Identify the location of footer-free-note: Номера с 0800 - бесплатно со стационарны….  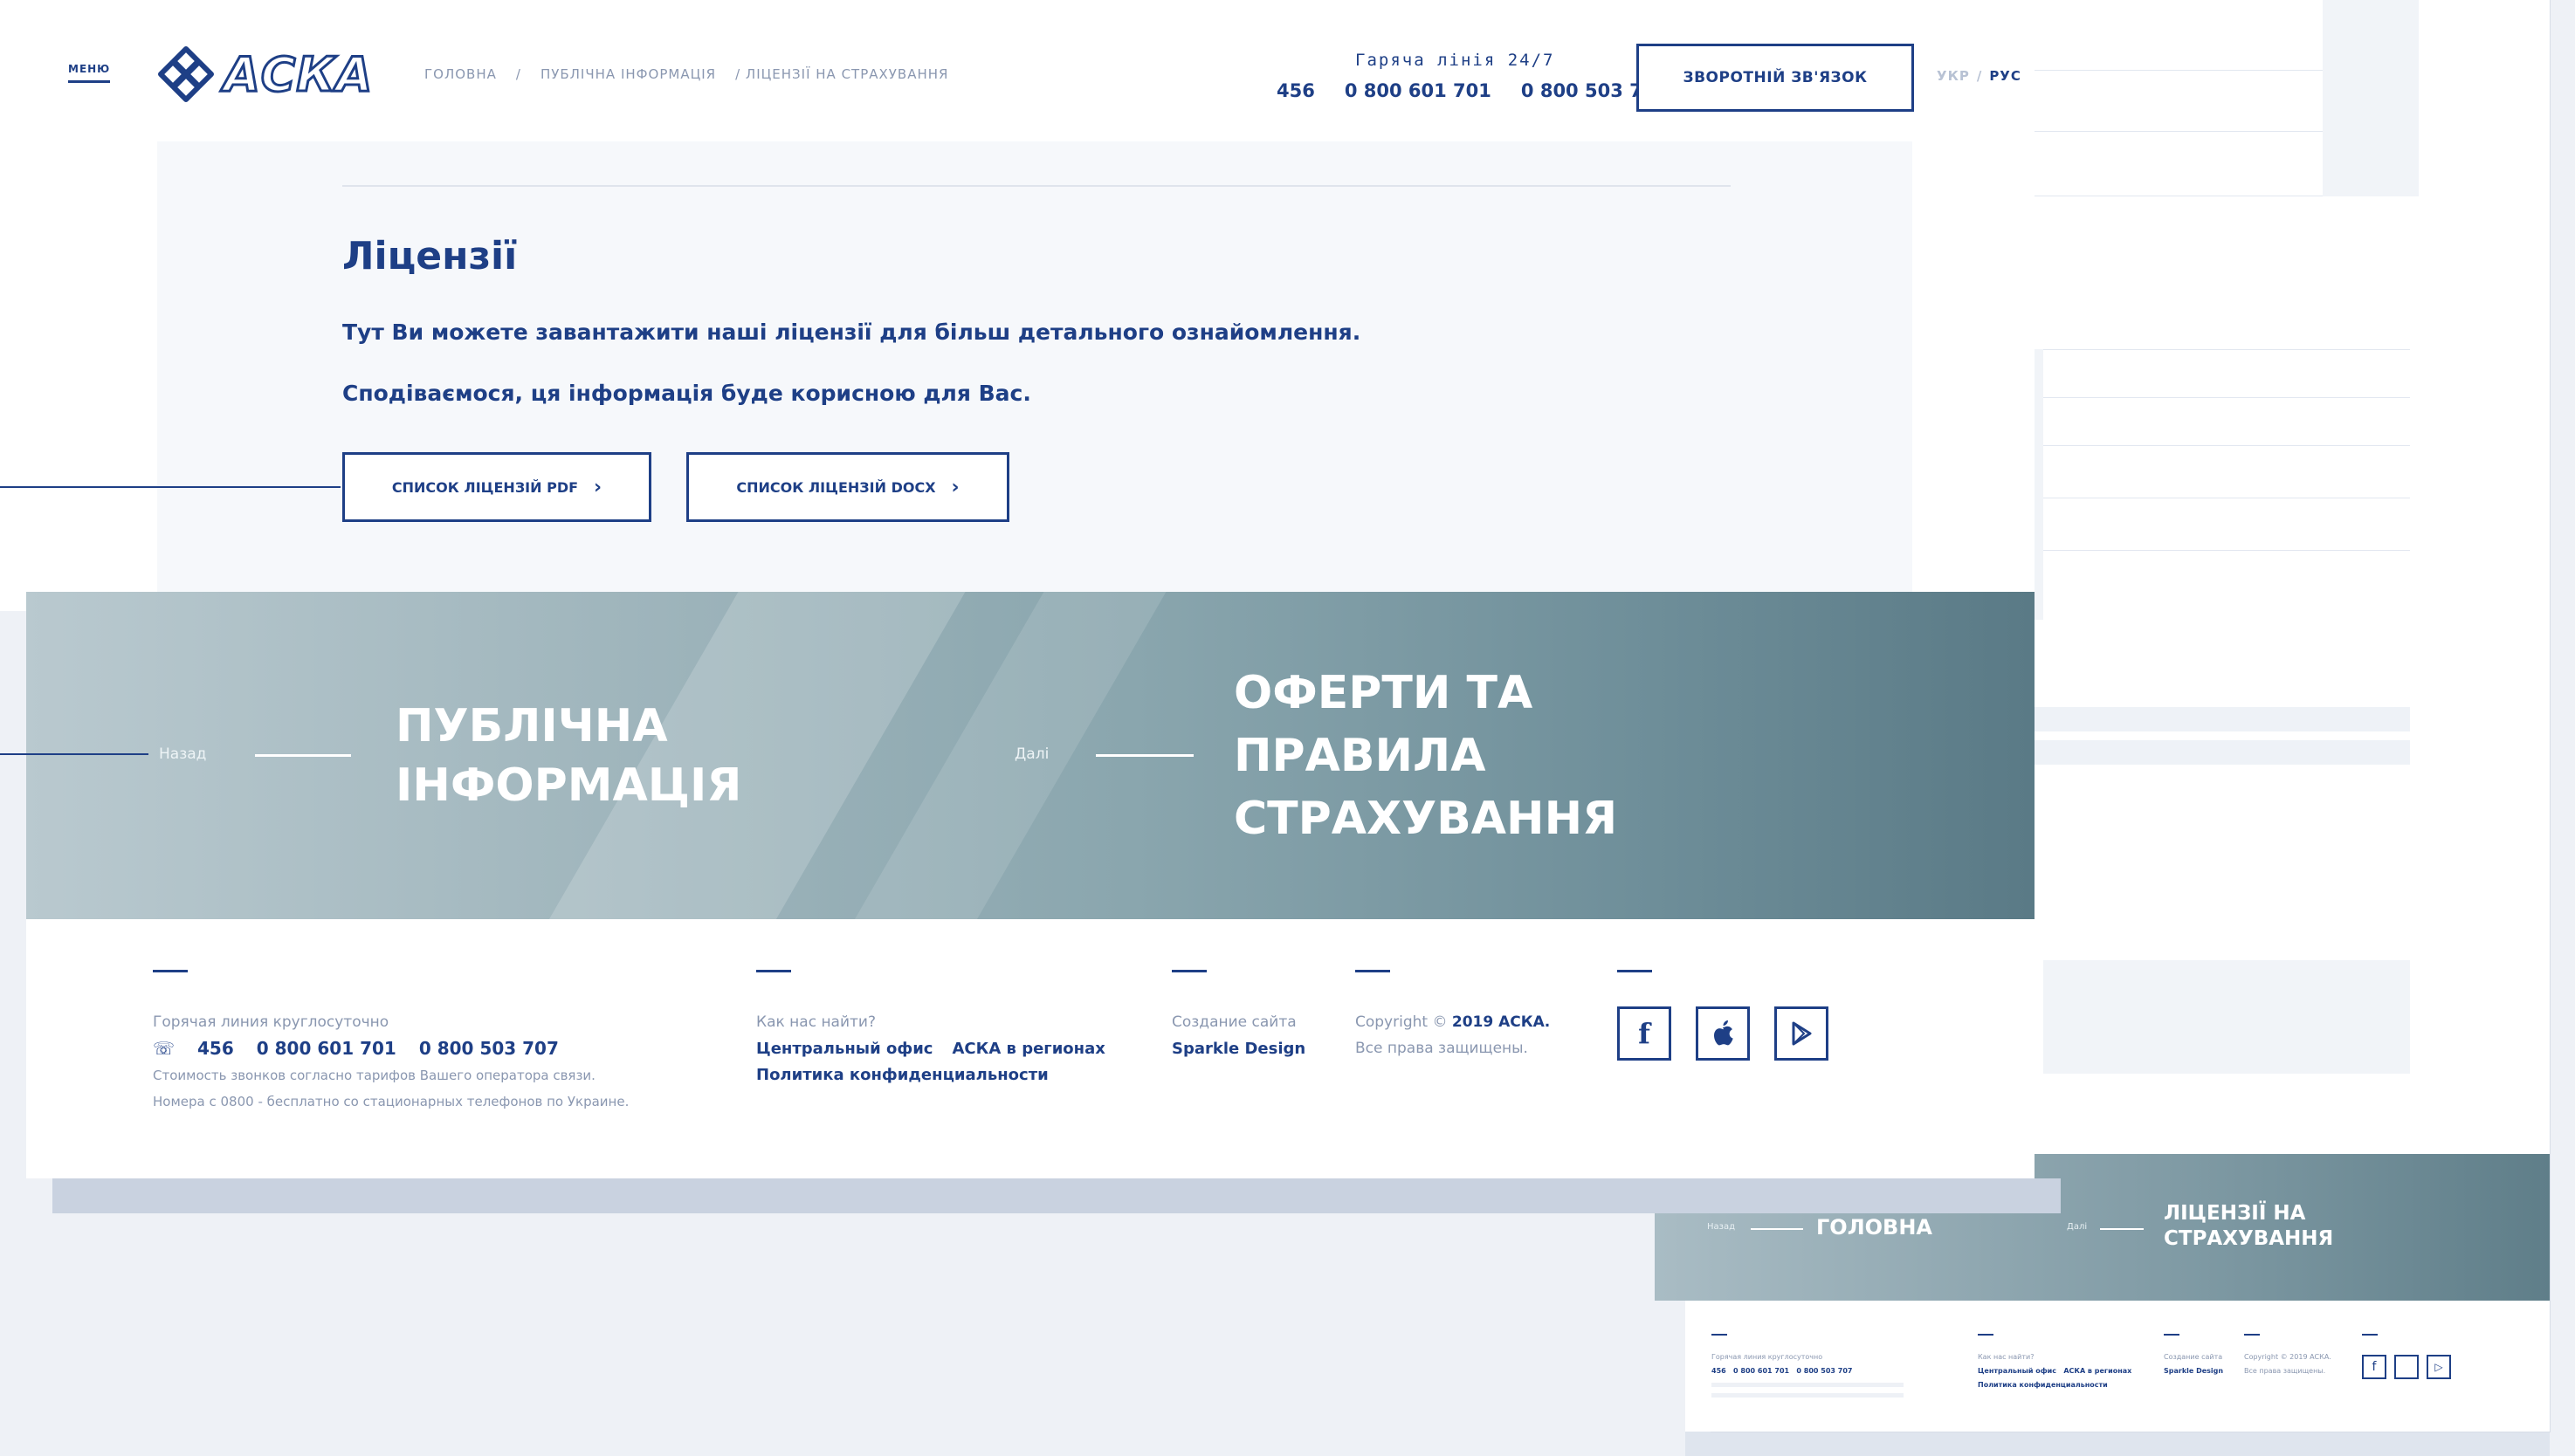
(391, 1101).